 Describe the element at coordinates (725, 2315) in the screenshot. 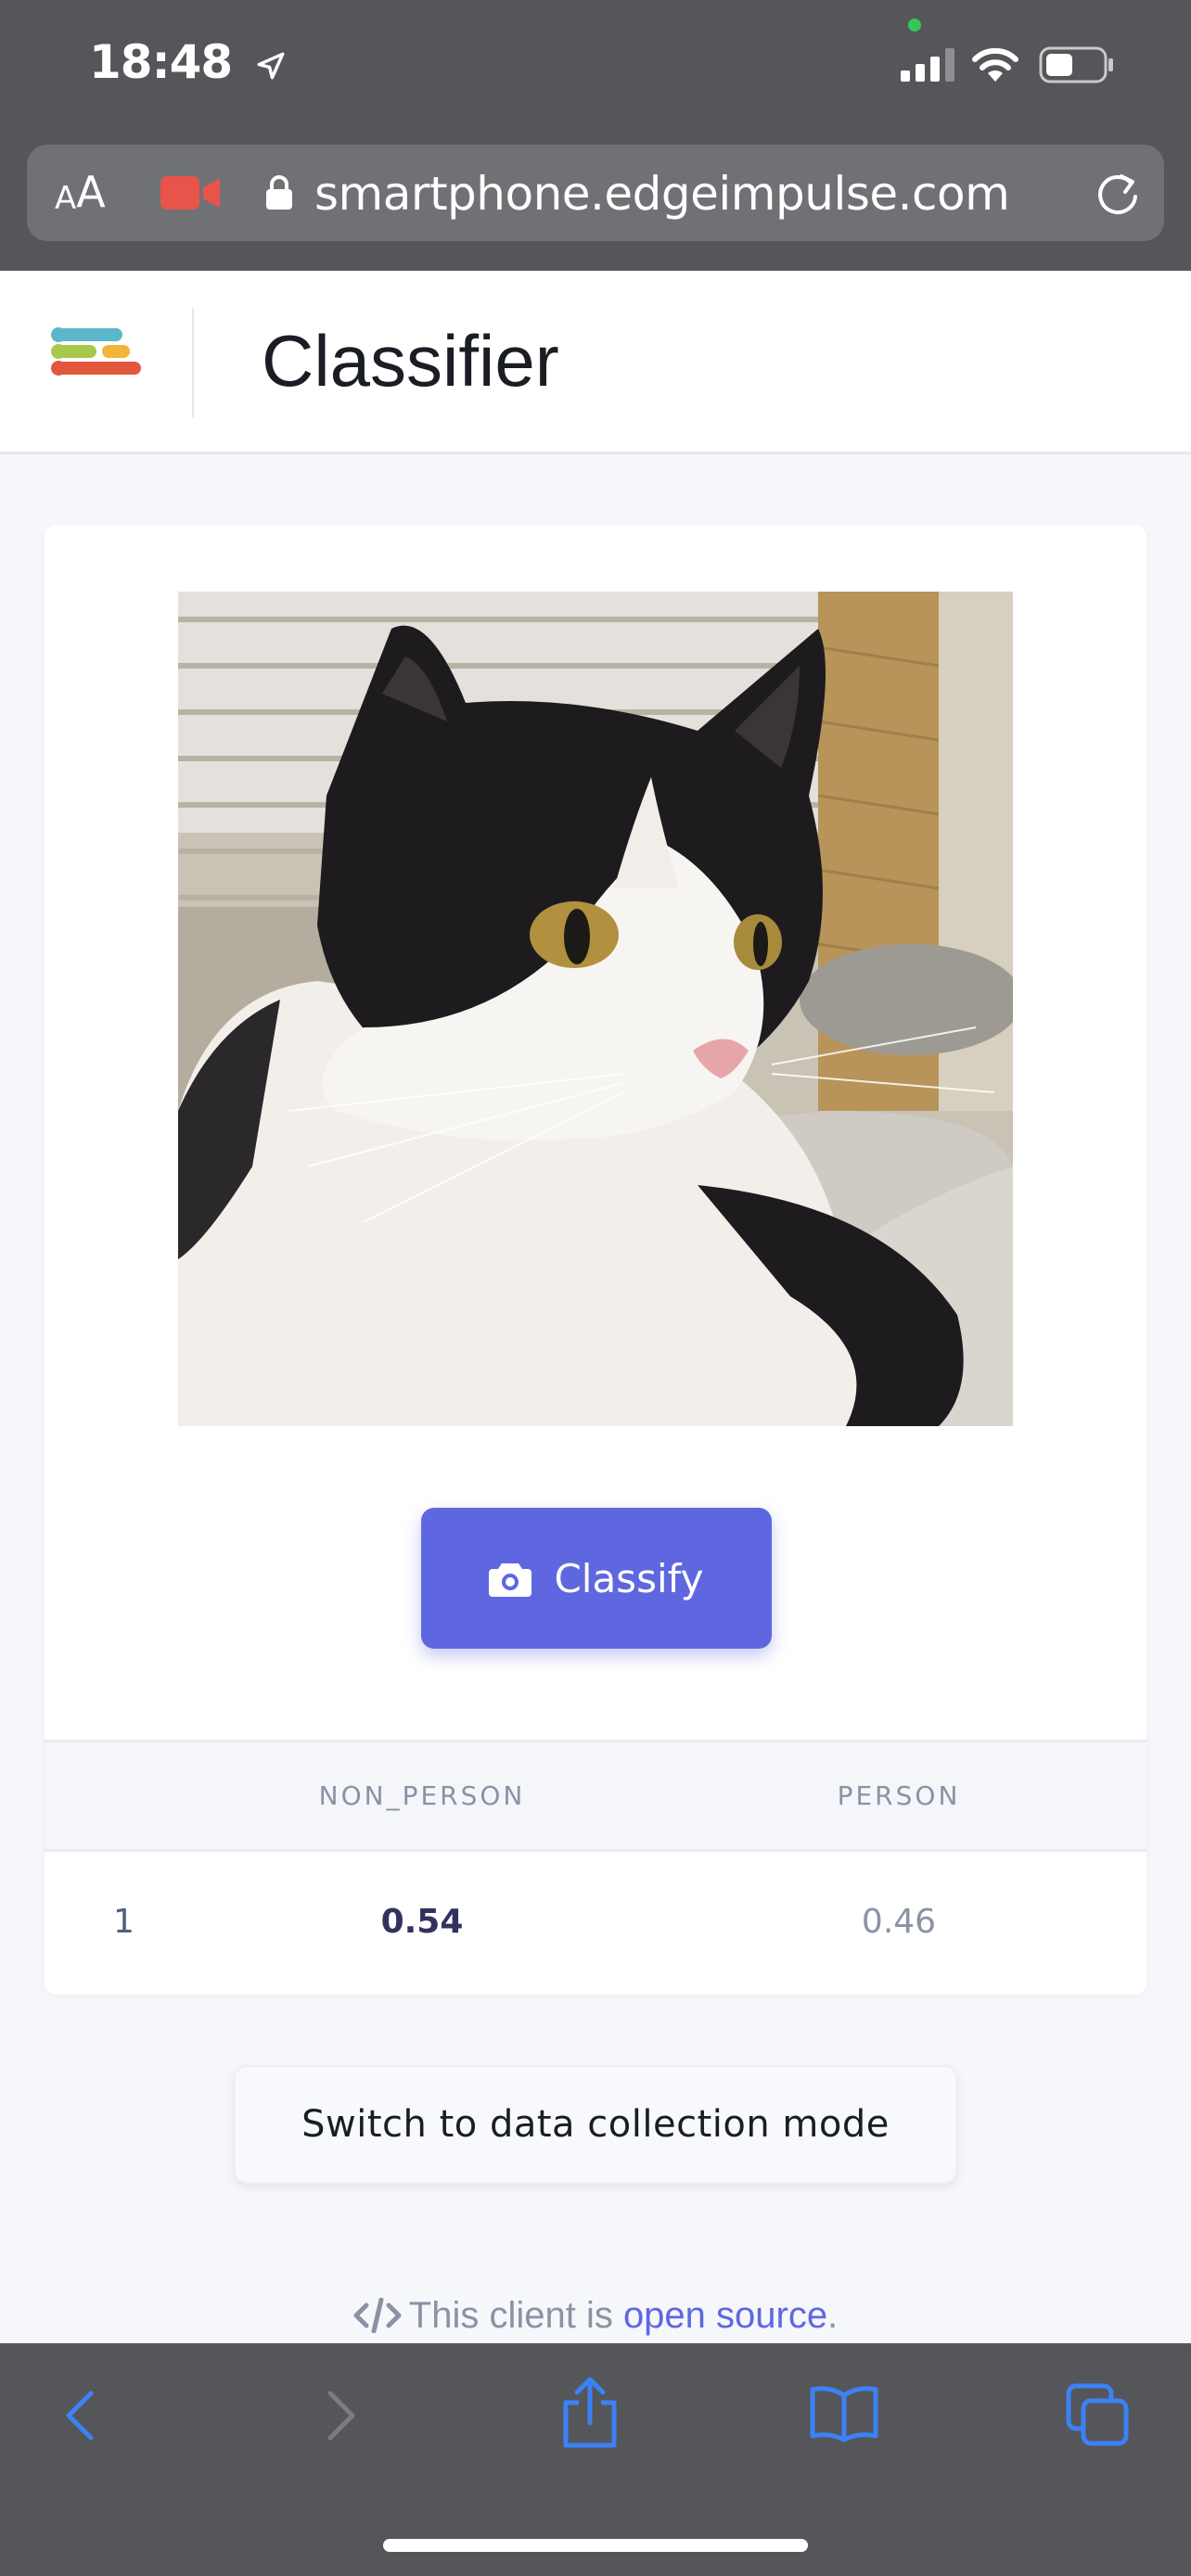

I see `open-source-link: open source` at that location.